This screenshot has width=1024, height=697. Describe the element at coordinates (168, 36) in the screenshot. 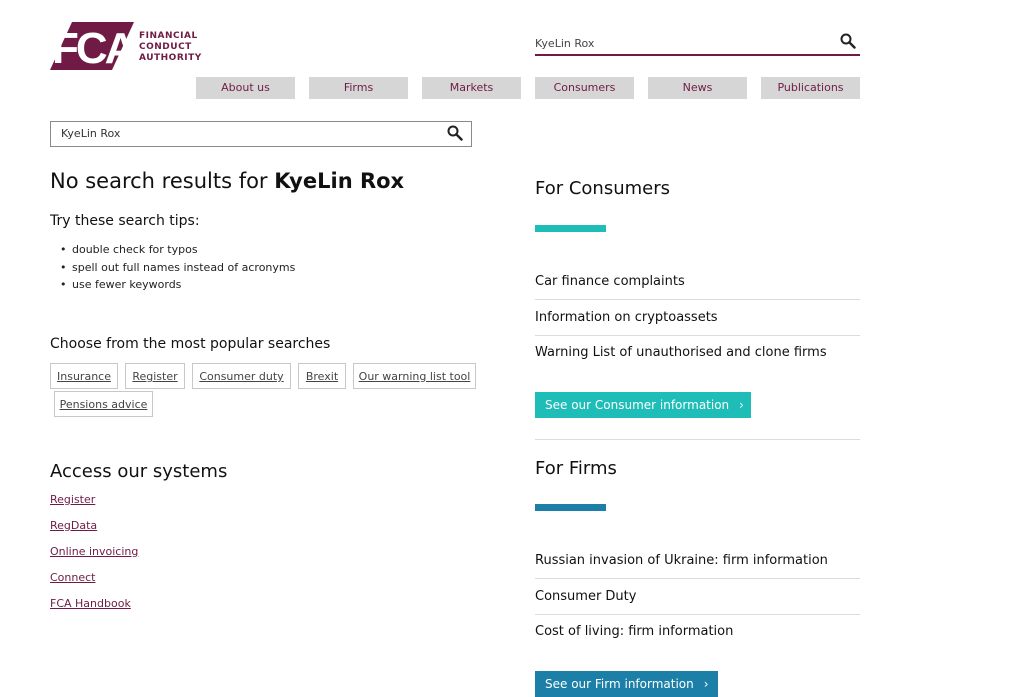

I see `logo-line-1: FINANCIAL` at that location.